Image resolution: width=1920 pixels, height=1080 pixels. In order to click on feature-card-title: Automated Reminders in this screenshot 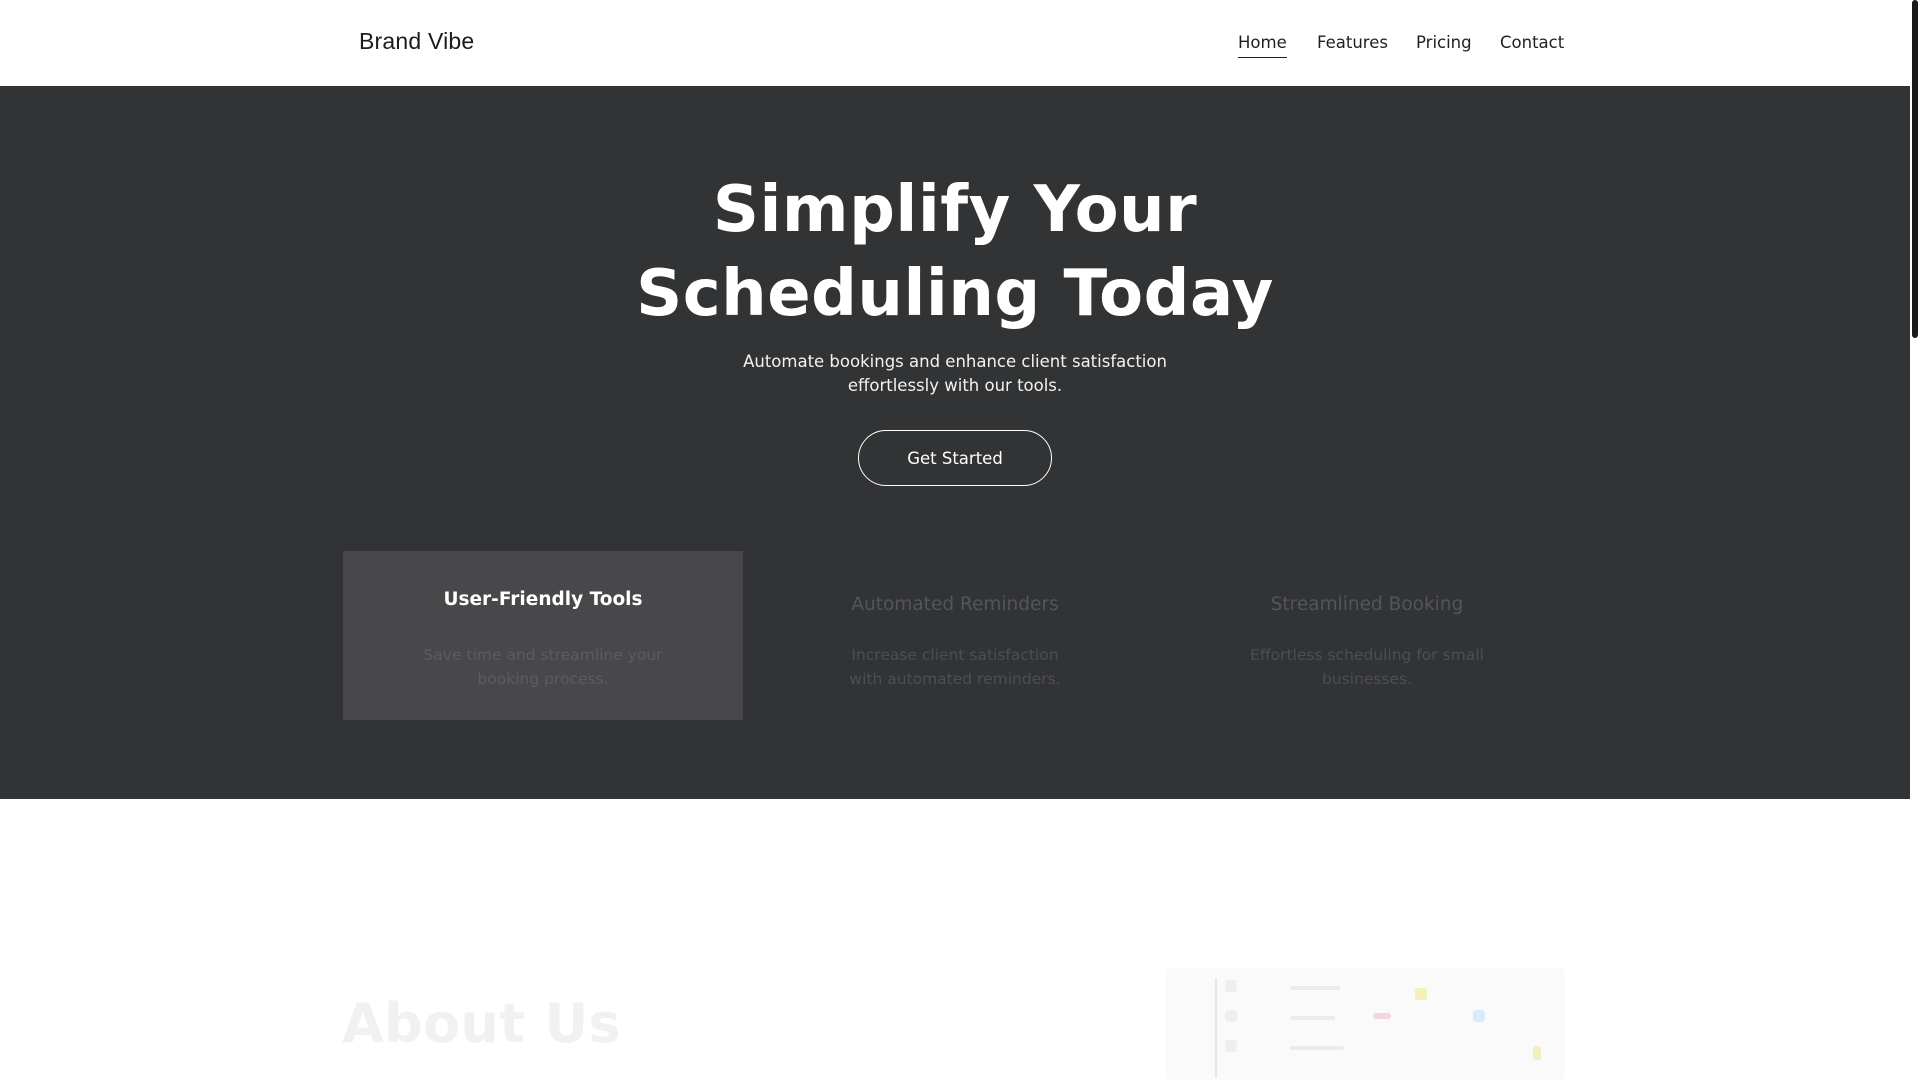, I will do `click(955, 604)`.